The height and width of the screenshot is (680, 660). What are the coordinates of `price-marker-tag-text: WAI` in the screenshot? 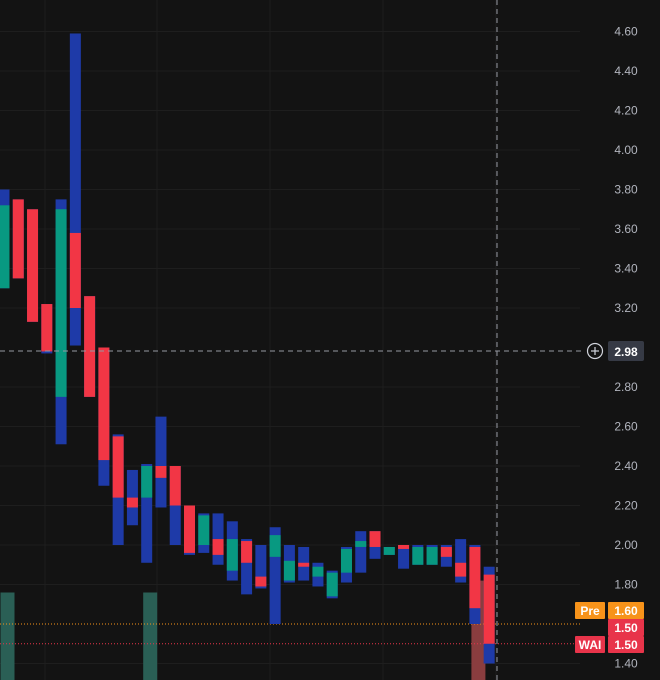 It's located at (590, 645).